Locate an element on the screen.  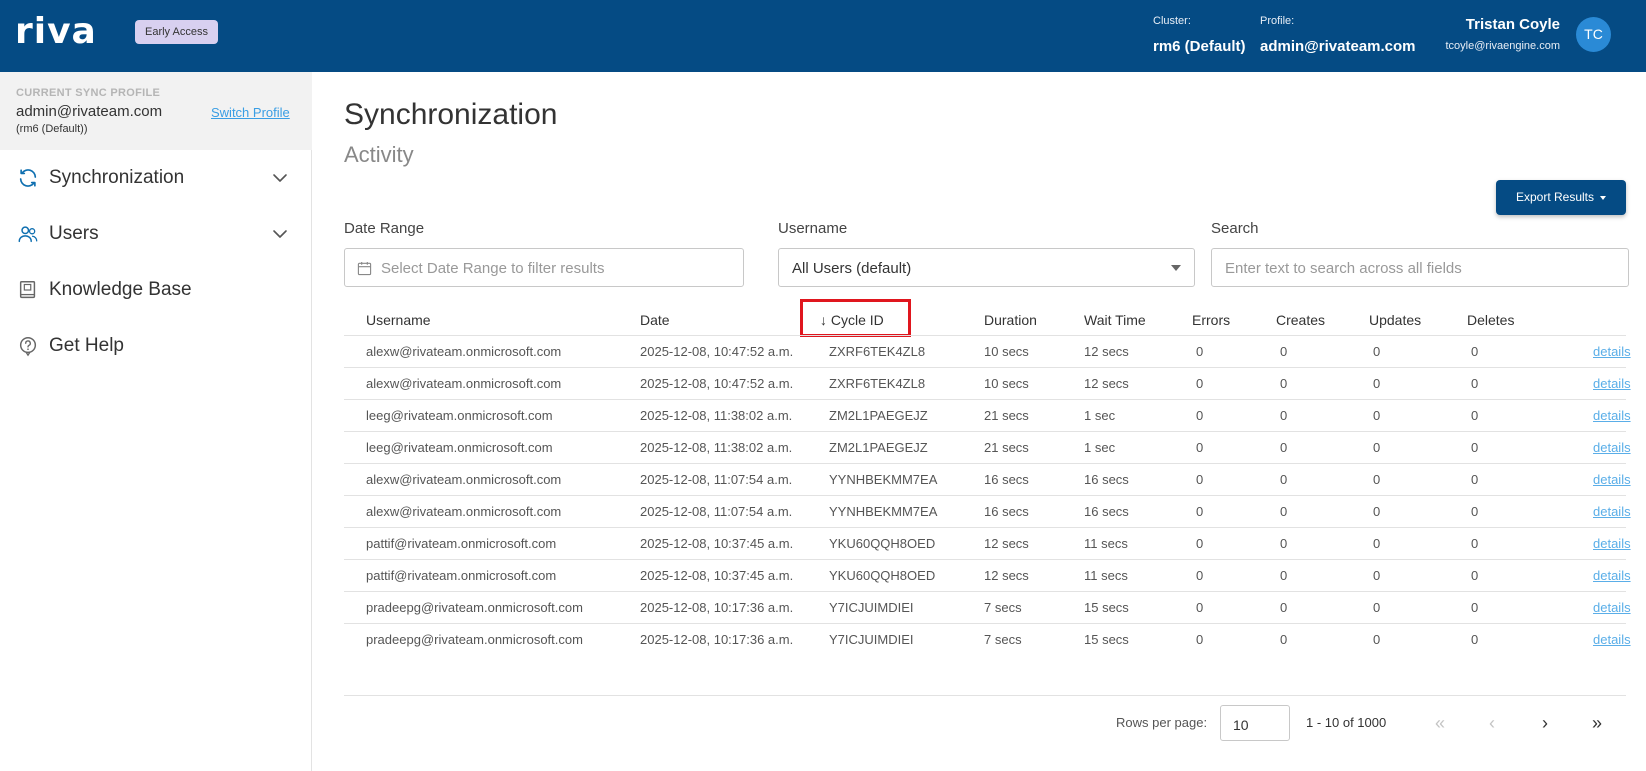
username-select: All Users (default) is located at coordinates (986, 267).